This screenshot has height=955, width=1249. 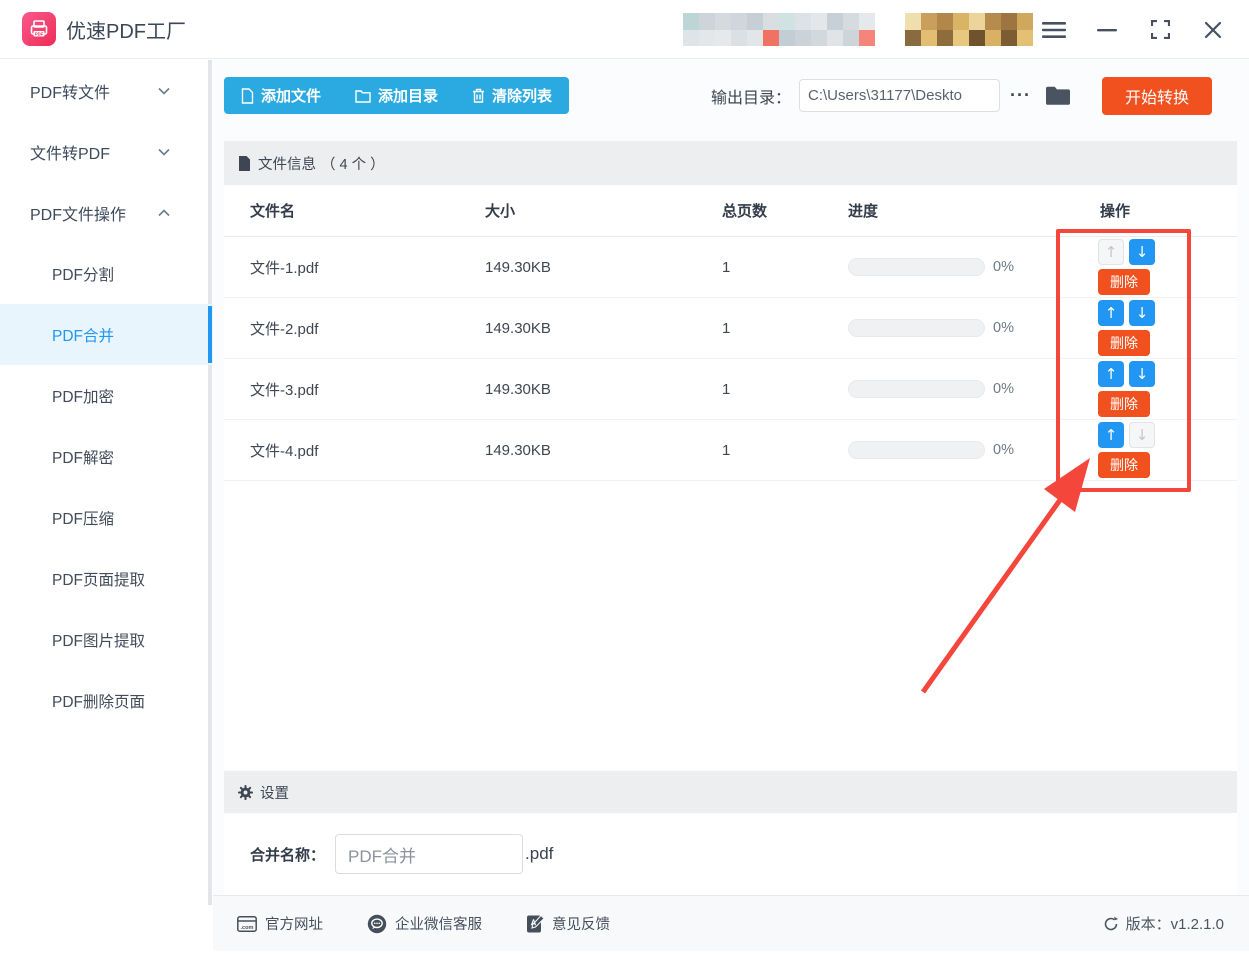 What do you see at coordinates (291, 96) in the screenshot?
I see `add-file-label: 添加文件` at bounding box center [291, 96].